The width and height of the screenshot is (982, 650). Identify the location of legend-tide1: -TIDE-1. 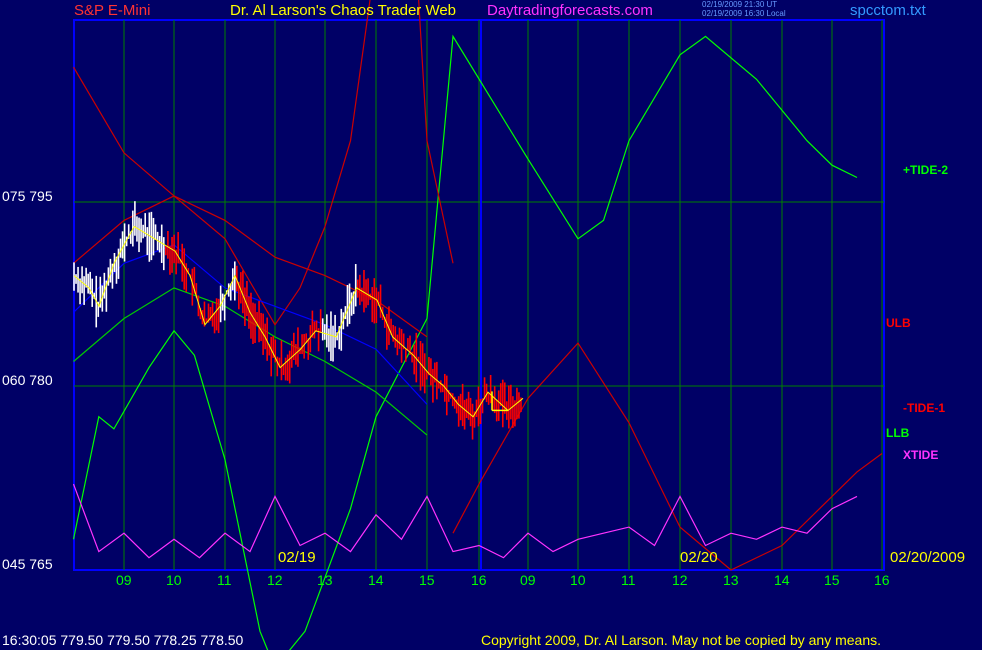
(924, 408).